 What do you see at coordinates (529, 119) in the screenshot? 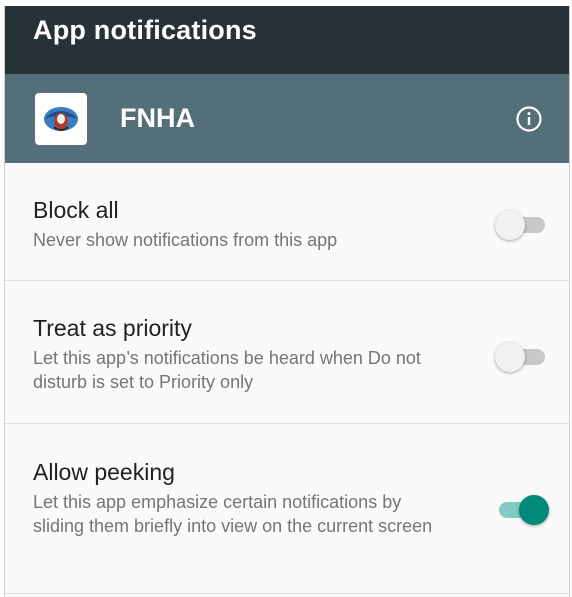
I see `info-icon` at bounding box center [529, 119].